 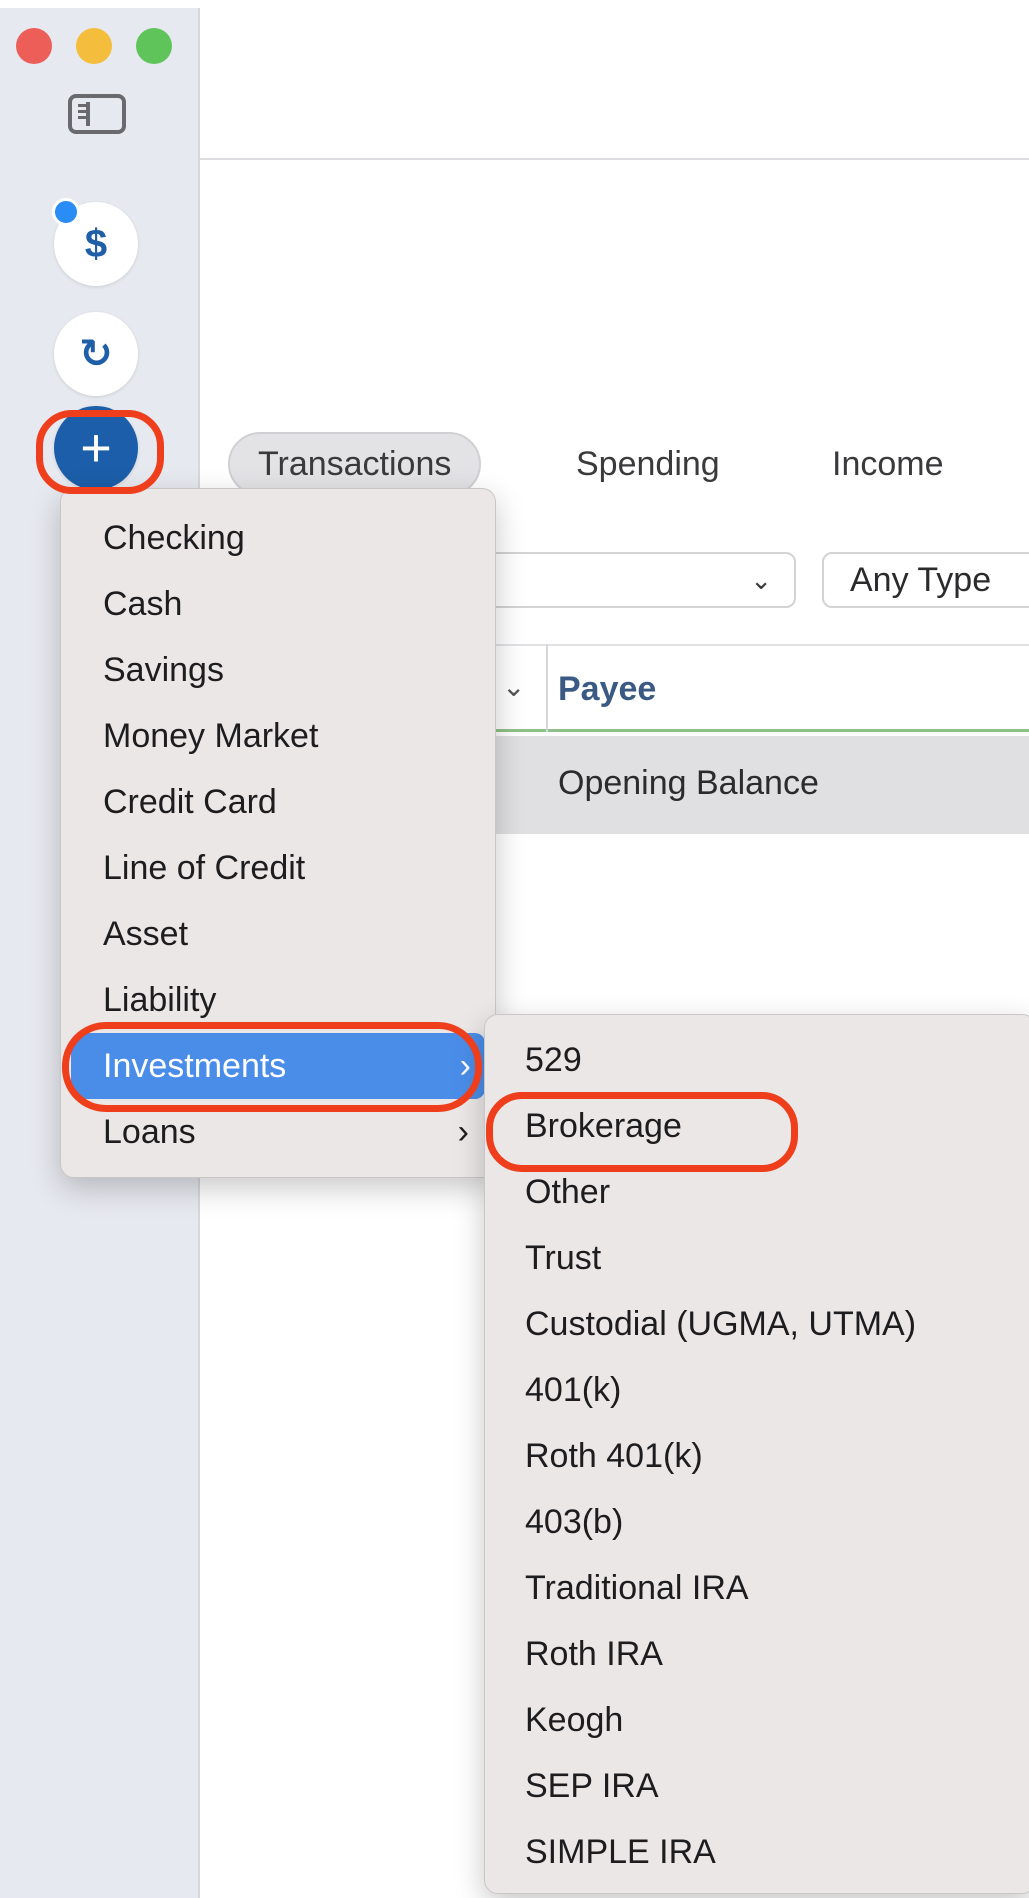 What do you see at coordinates (775, 1588) in the screenshot?
I see `submenu-item-traditional-ira: Traditional IRA` at bounding box center [775, 1588].